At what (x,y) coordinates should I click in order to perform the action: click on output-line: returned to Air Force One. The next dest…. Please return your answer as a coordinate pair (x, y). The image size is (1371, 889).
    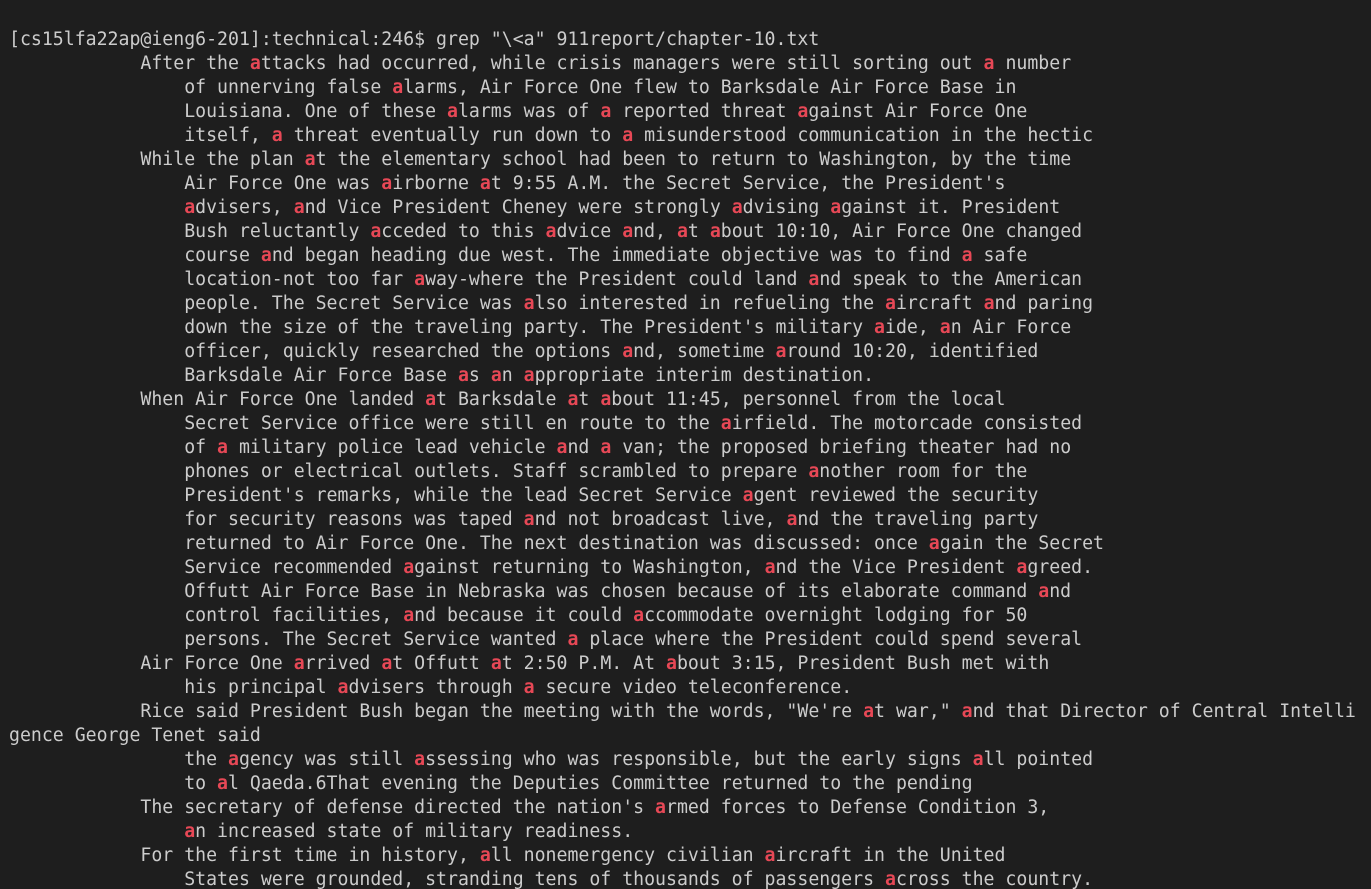
    Looking at the image, I should click on (556, 543).